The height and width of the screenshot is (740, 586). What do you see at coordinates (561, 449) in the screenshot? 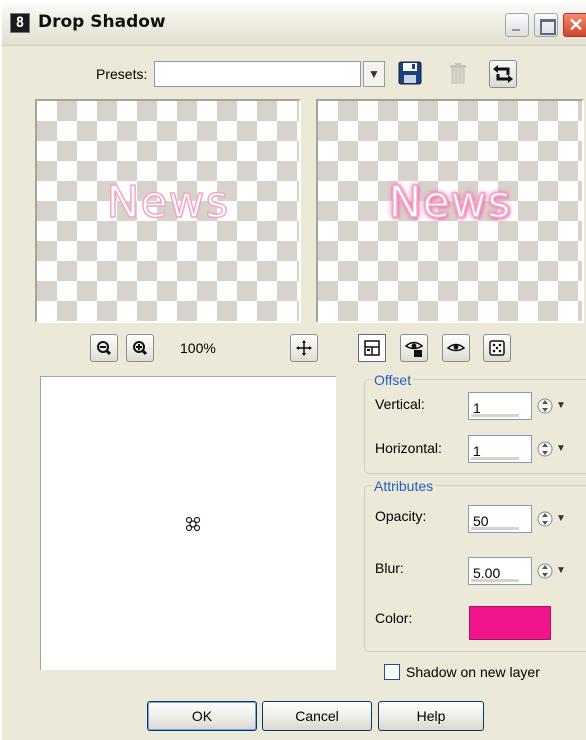
I see `horizontal-dropdown-icon: ▼` at bounding box center [561, 449].